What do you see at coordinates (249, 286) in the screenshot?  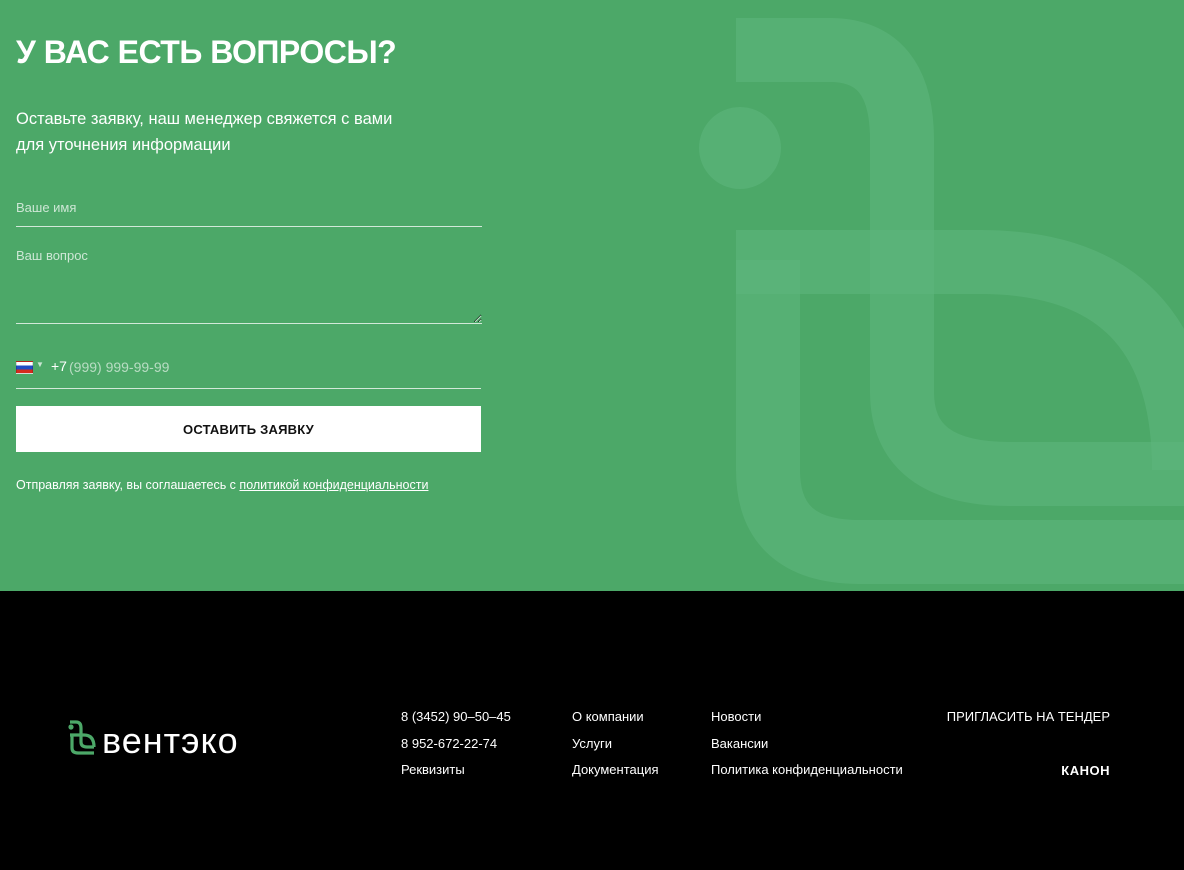 I see `question-textarea` at bounding box center [249, 286].